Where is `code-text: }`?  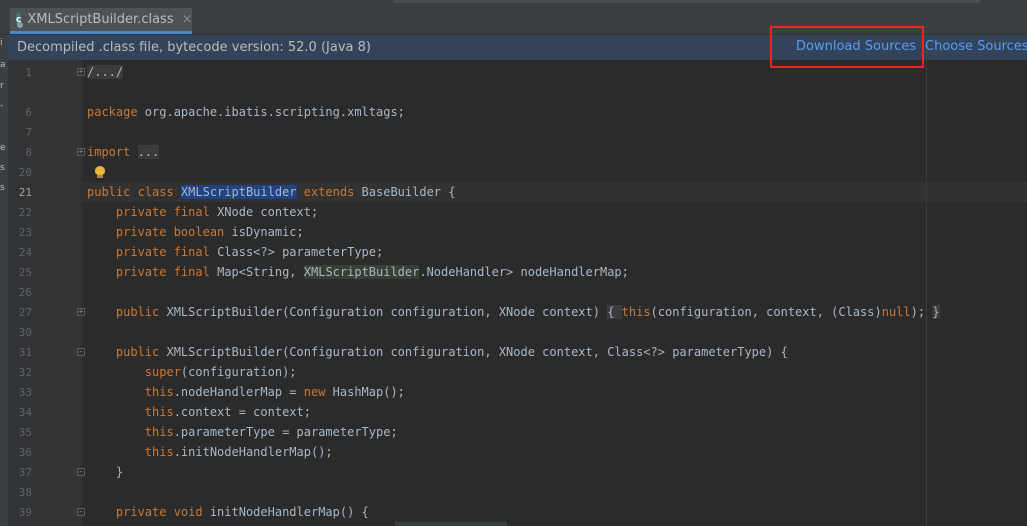
code-text: } is located at coordinates (119, 472).